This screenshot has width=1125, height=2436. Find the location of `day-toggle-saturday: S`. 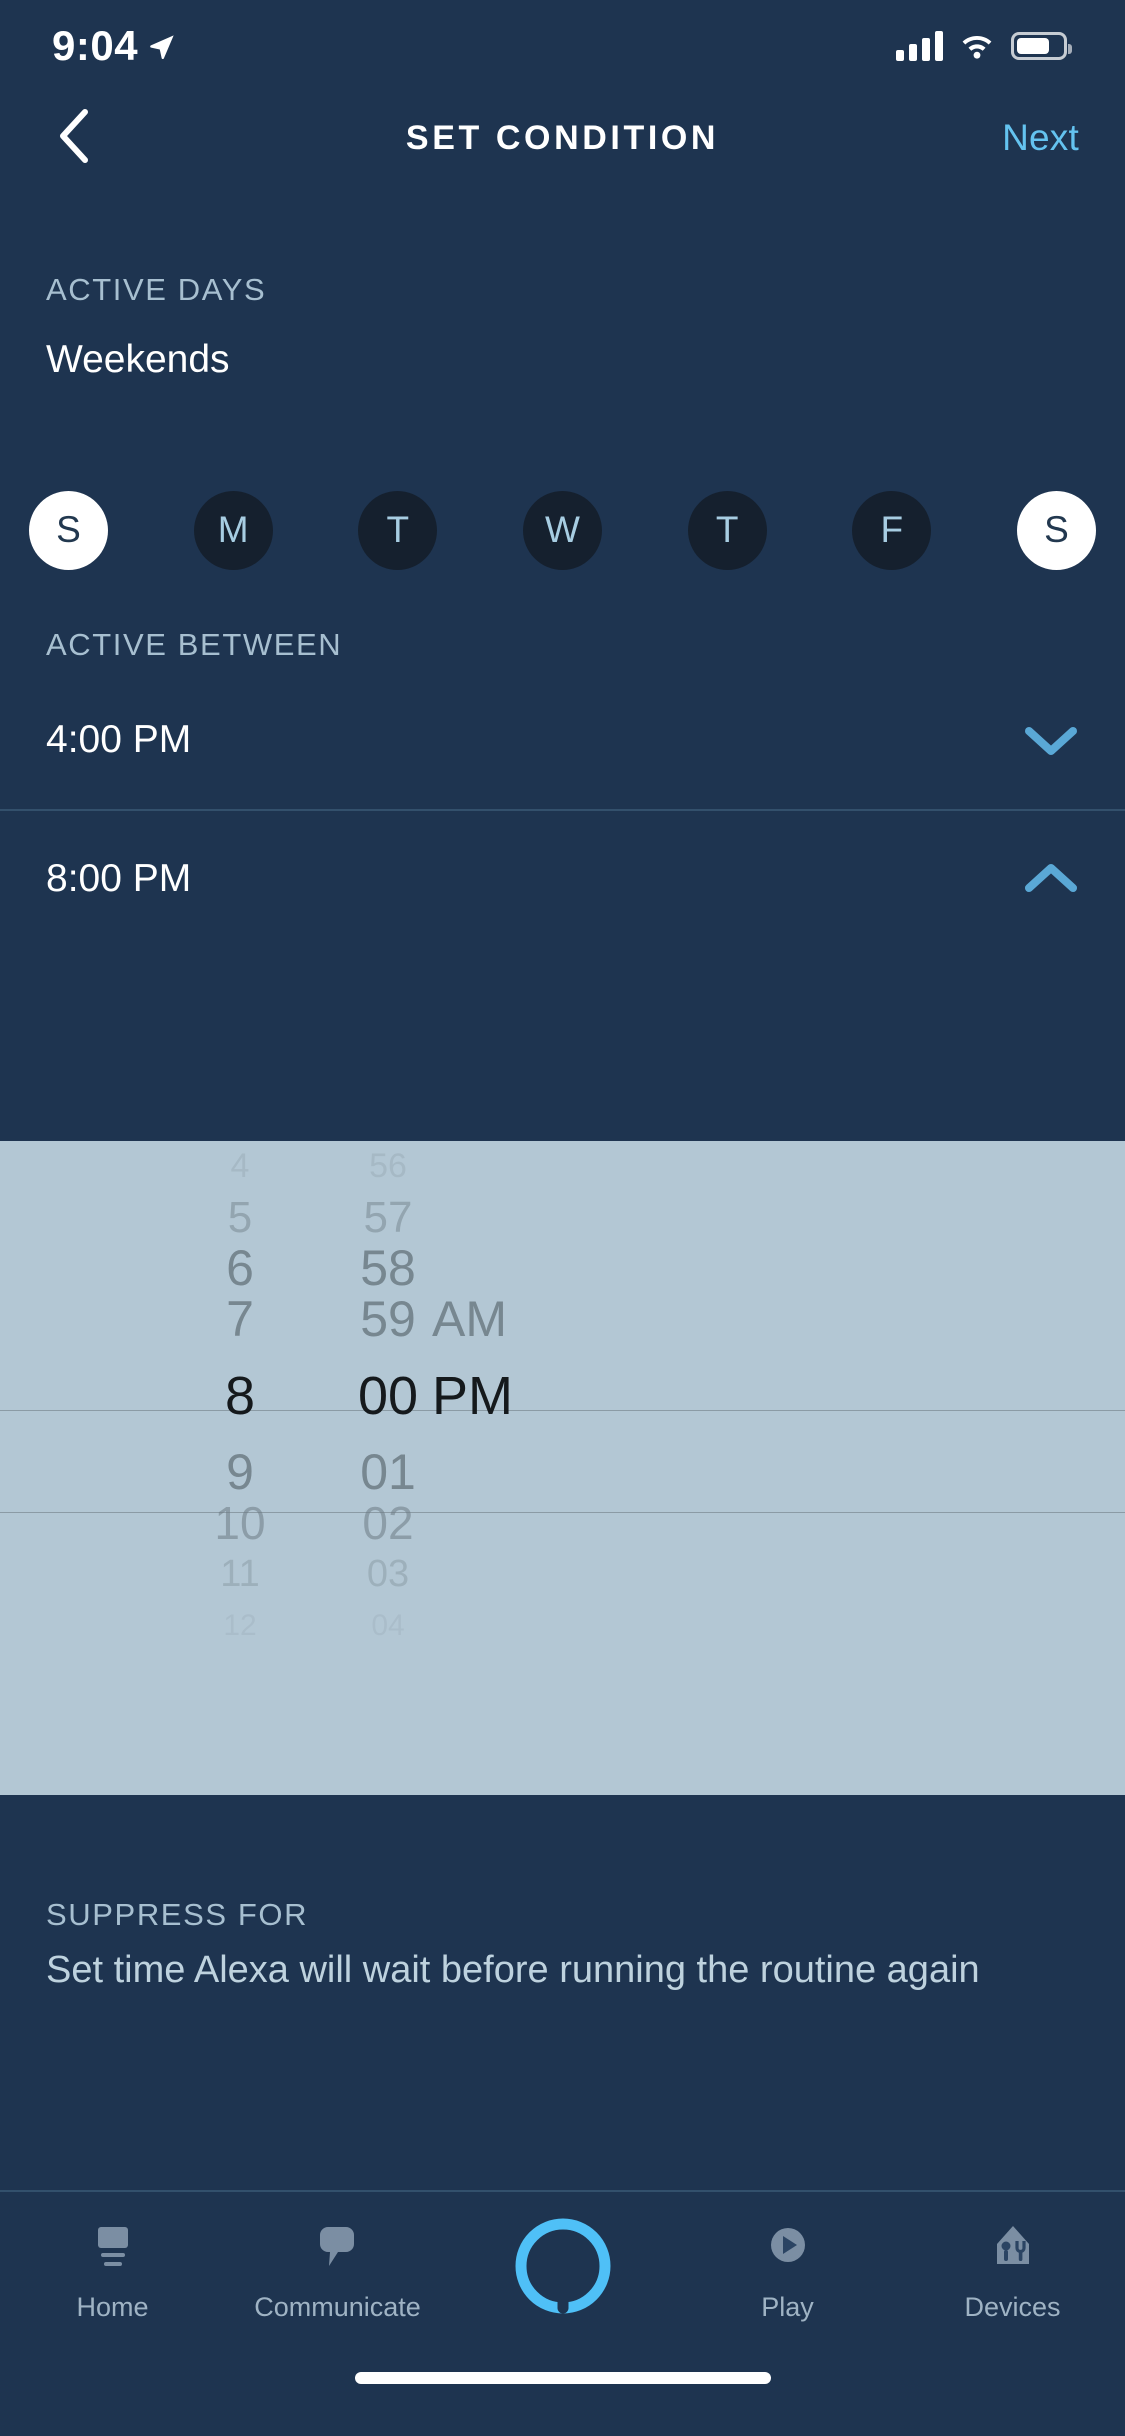

day-toggle-saturday: S is located at coordinates (1056, 530).